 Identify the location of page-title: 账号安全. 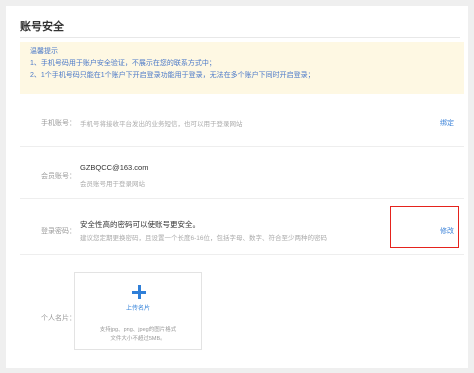
(42, 27).